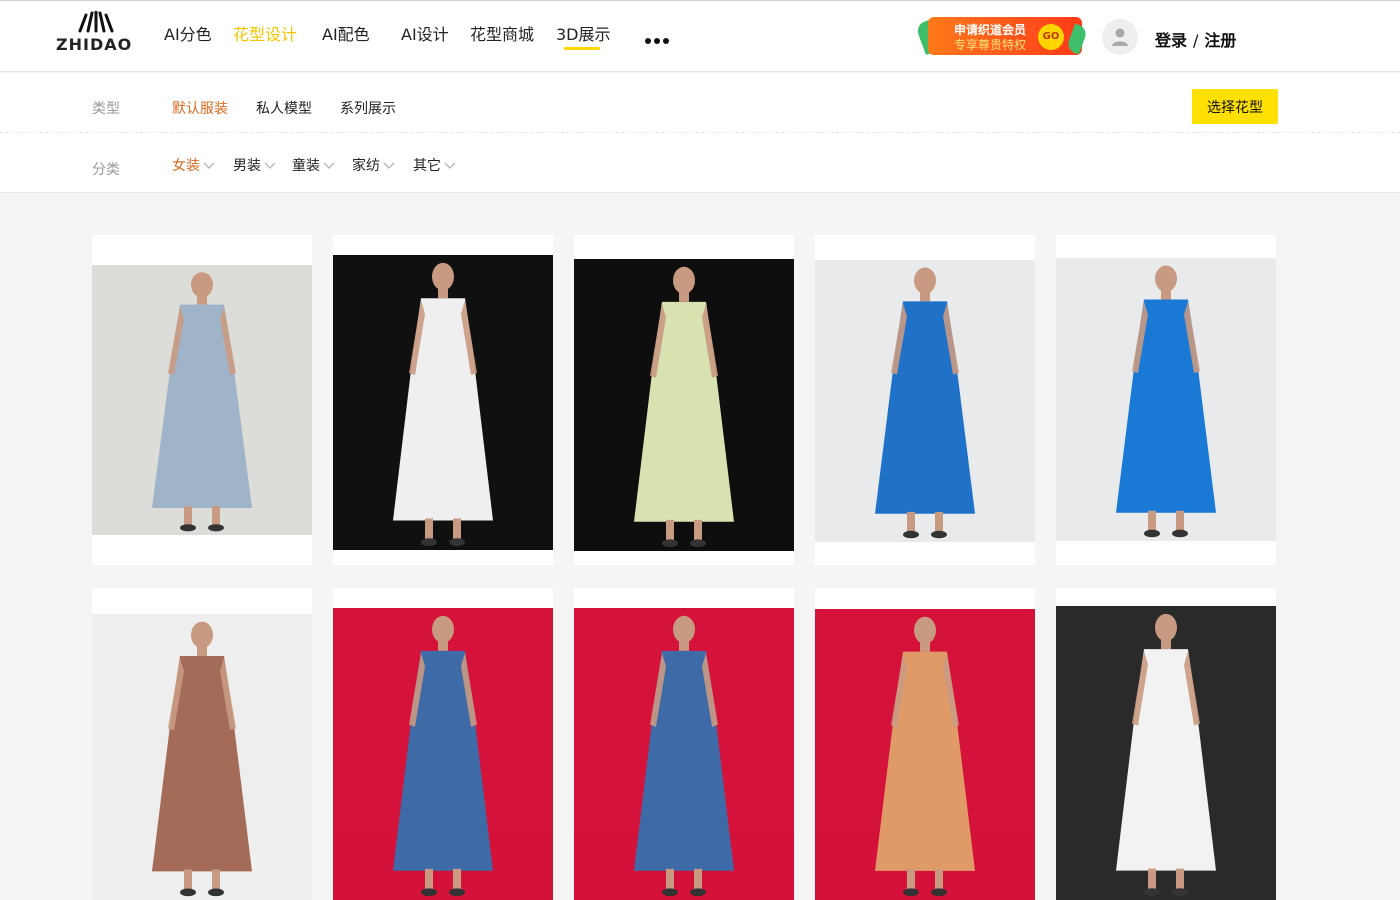  I want to click on nav-ai-separation: AI分色, so click(188, 33).